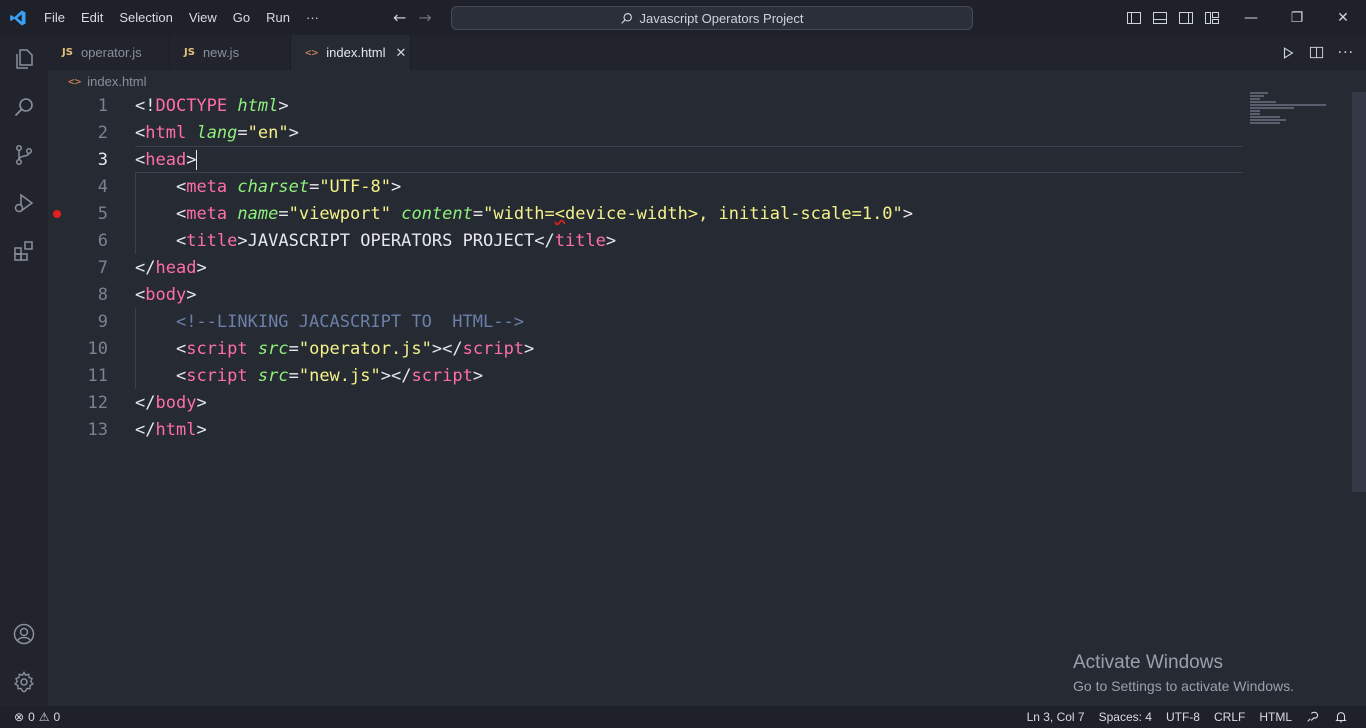  Describe the element at coordinates (241, 17) in the screenshot. I see `menu-go: Go` at that location.